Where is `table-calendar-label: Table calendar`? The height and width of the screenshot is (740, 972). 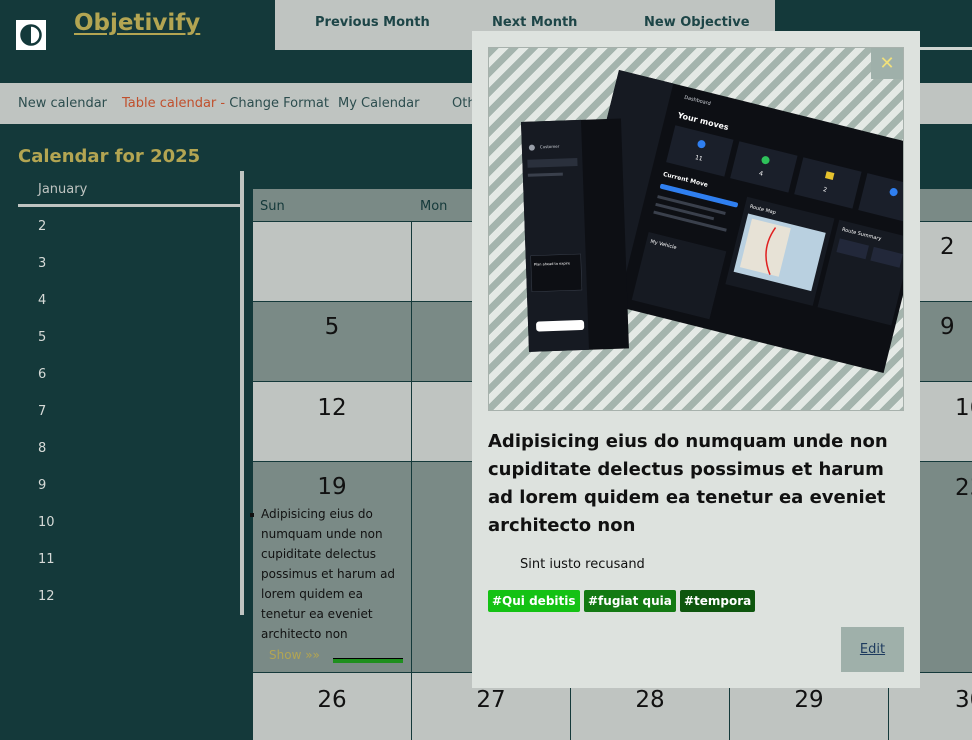 table-calendar-label: Table calendar is located at coordinates (169, 103).